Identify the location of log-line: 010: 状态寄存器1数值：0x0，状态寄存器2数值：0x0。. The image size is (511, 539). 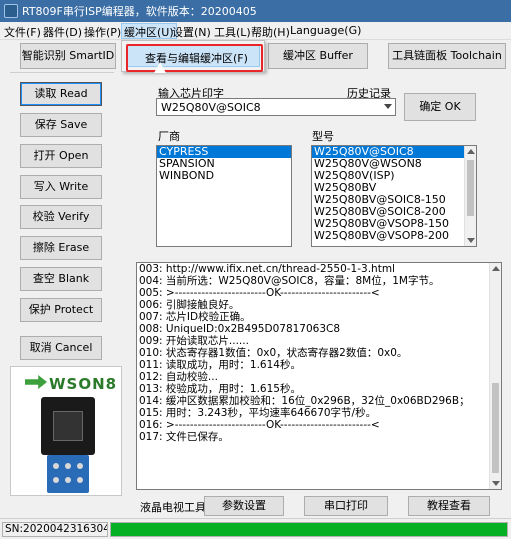
(273, 353).